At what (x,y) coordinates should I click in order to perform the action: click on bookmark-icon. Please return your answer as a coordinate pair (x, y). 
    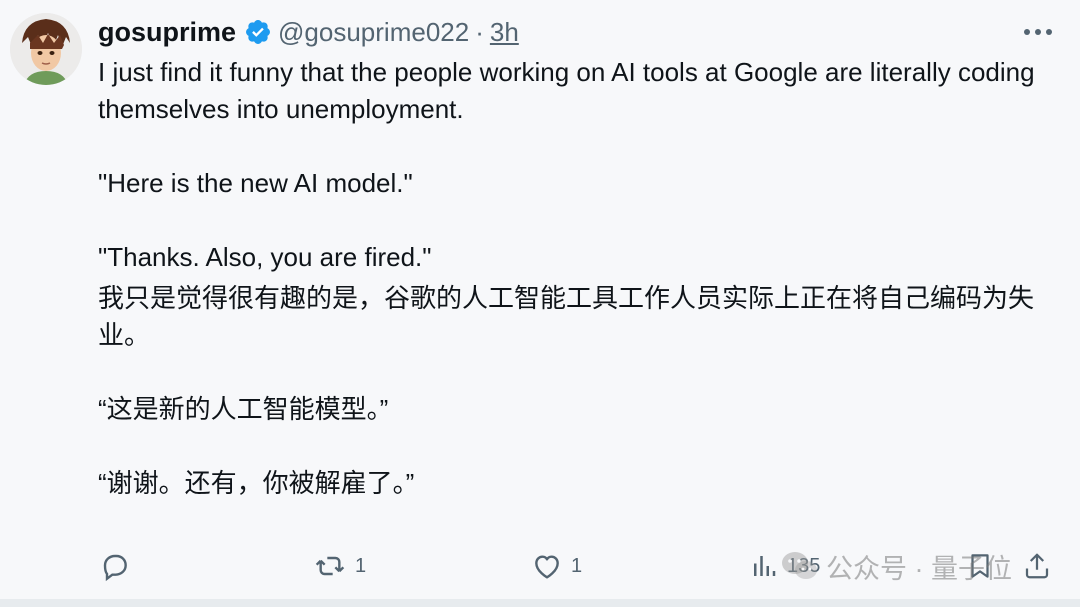
    Looking at the image, I should click on (980, 566).